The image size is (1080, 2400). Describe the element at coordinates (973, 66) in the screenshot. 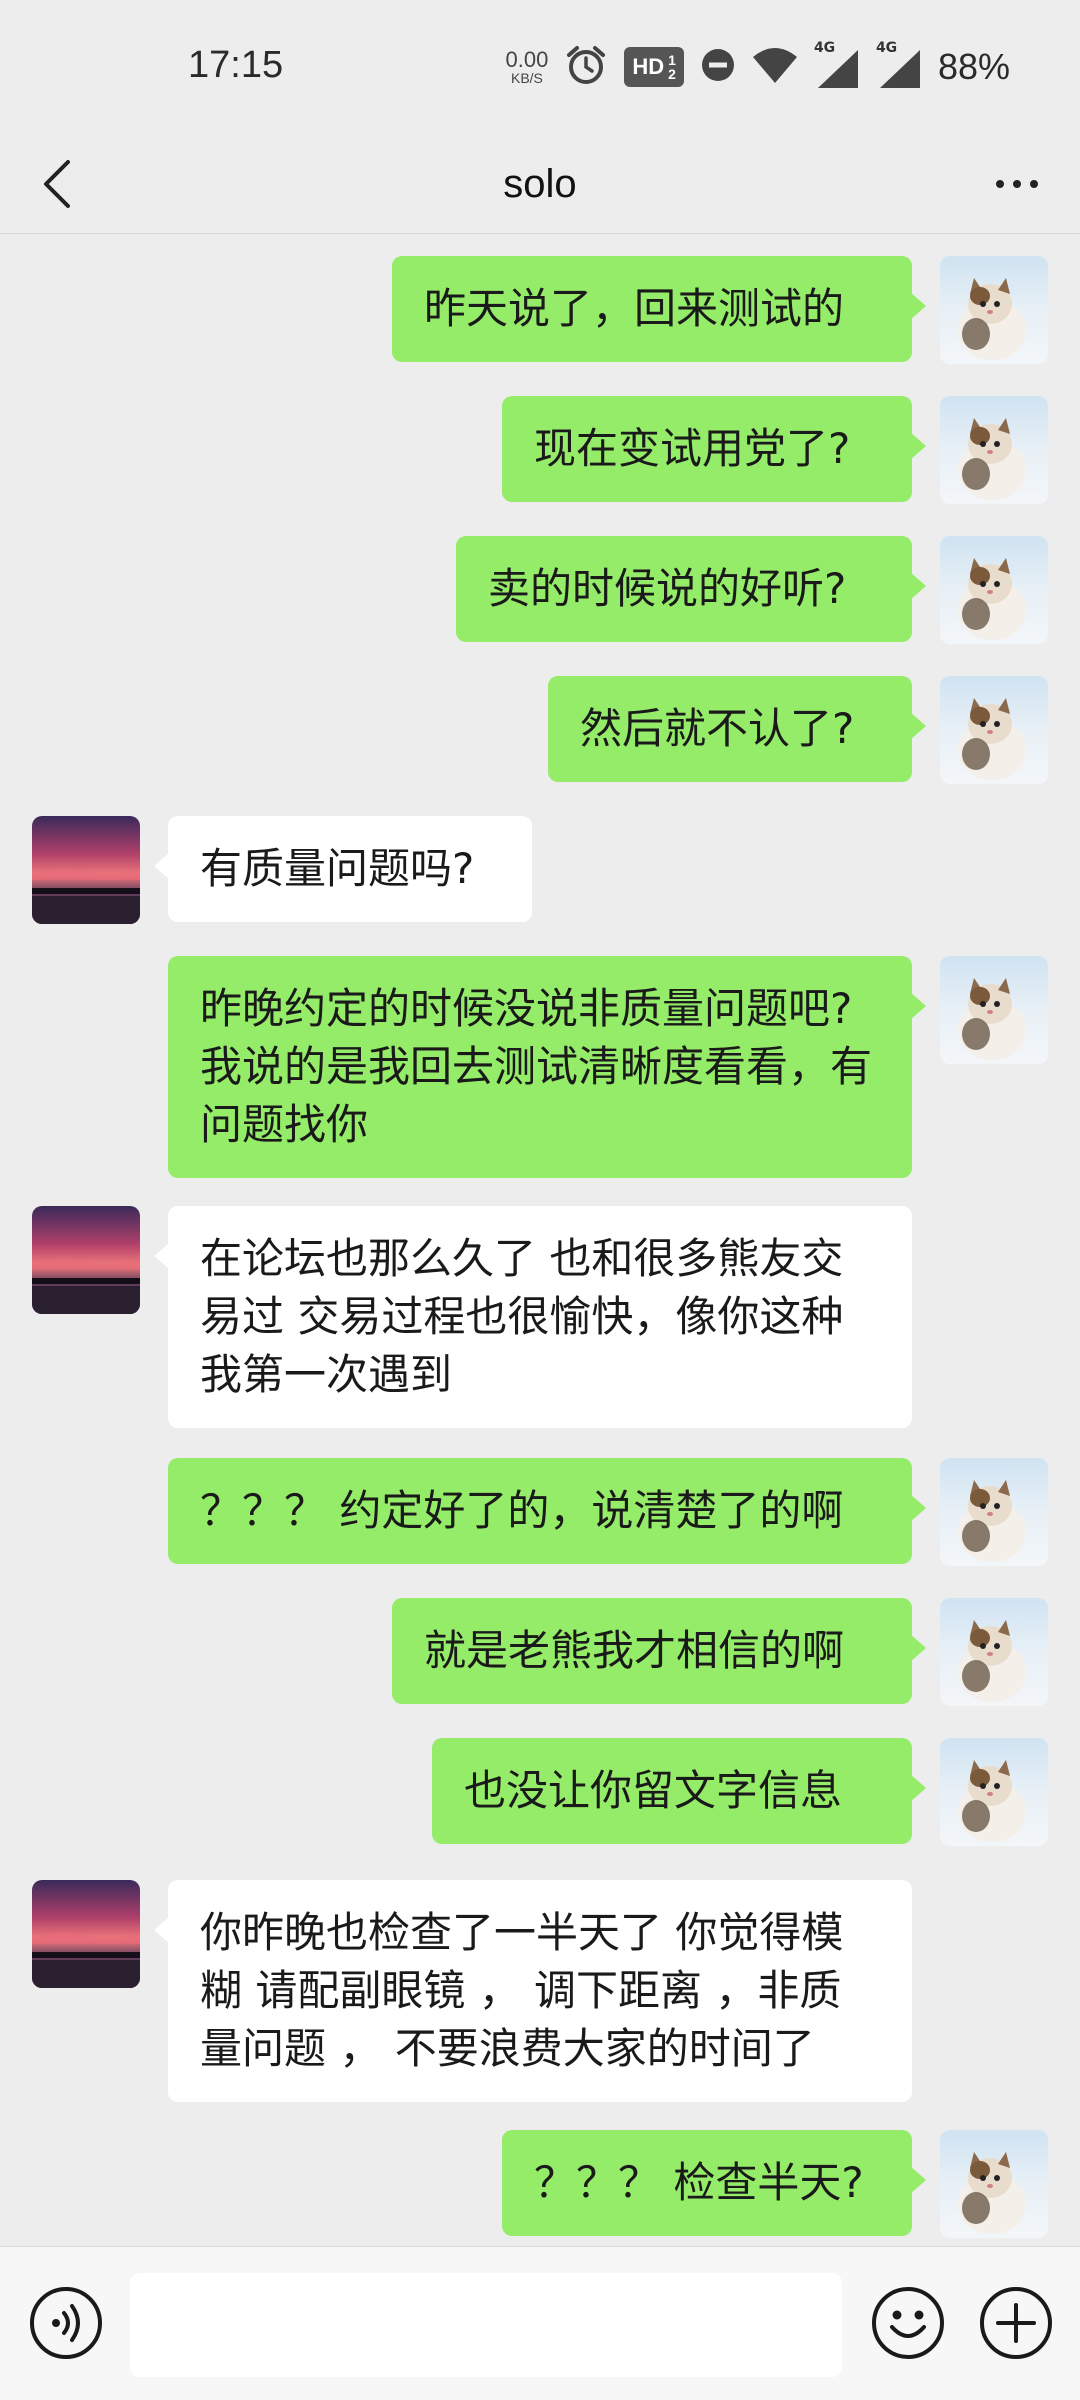

I see `battery-level: 88%` at that location.